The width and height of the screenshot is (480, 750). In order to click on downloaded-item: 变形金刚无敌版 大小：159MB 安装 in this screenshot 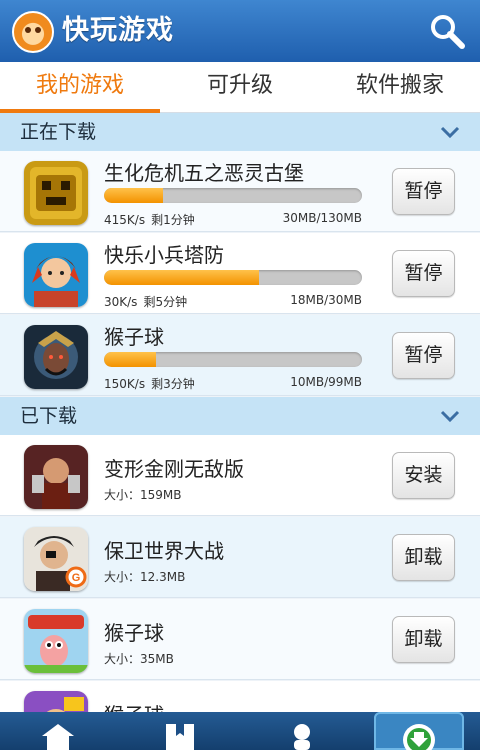, I will do `click(240, 475)`.